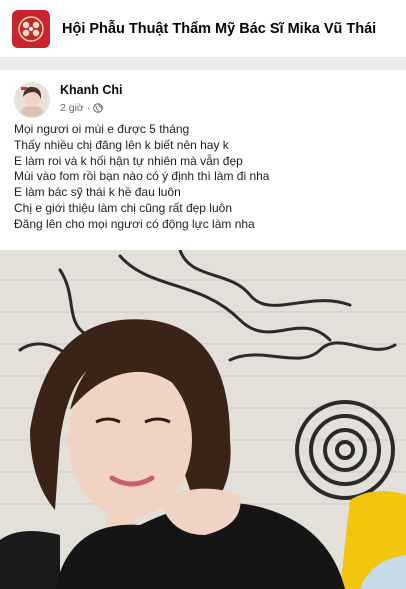 This screenshot has height=589, width=406. Describe the element at coordinates (121, 144) in the screenshot. I see `post-line: Thấy nhiều chị đăng lên k biết nên hay k` at that location.